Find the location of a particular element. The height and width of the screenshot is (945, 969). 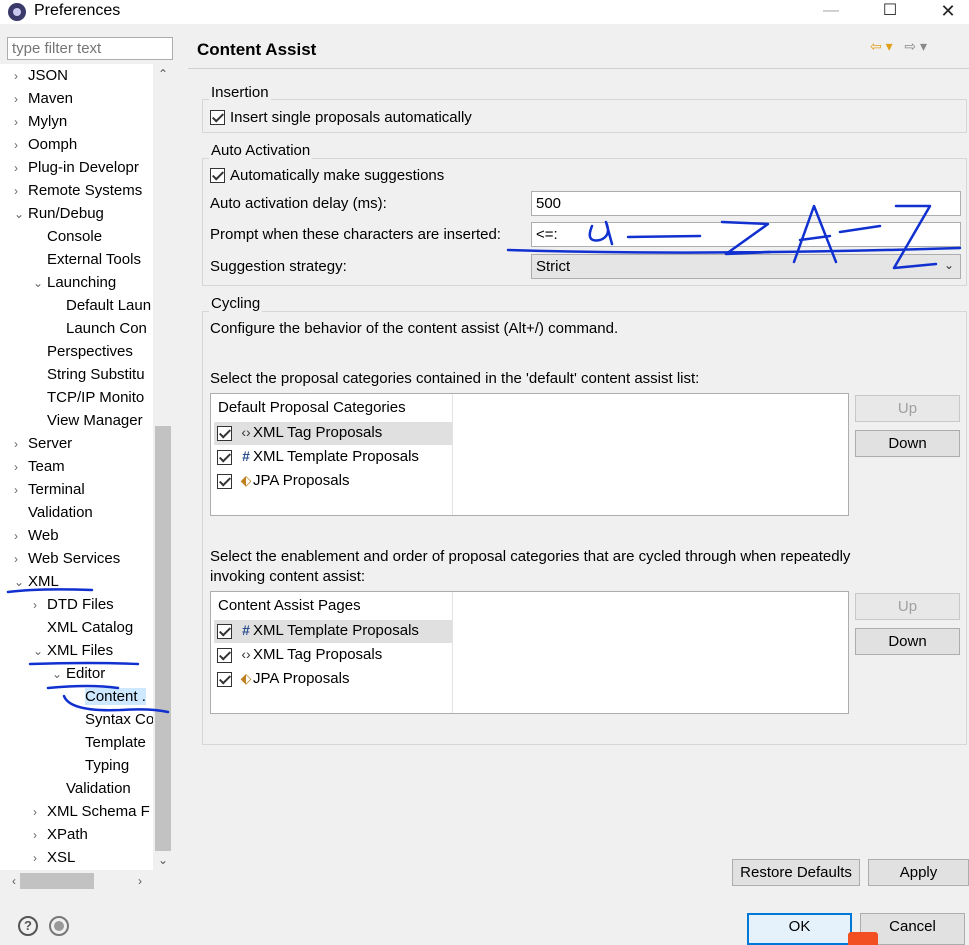

tree-item: › Web Services is located at coordinates (67, 559).